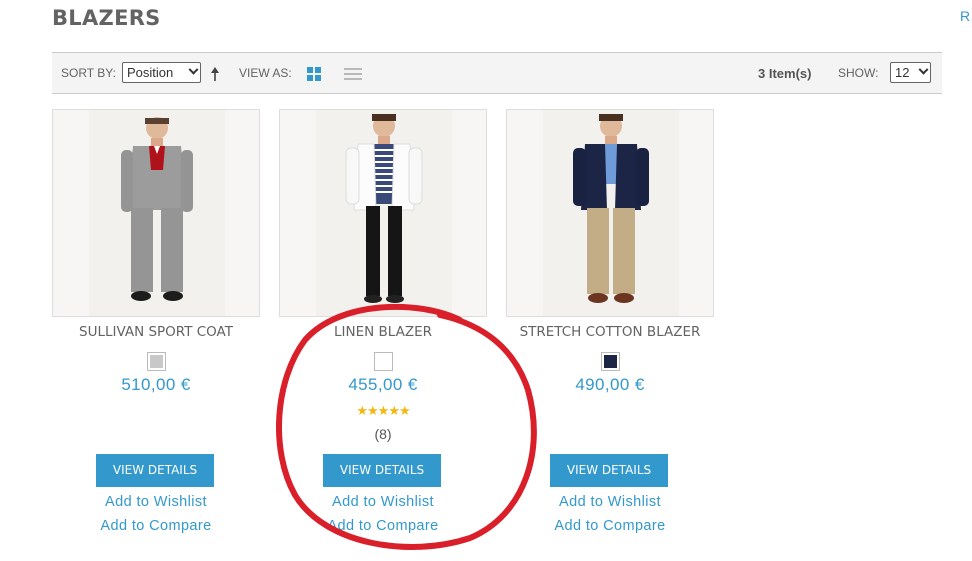  What do you see at coordinates (156, 384) in the screenshot?
I see `product-price: 510,00 €` at bounding box center [156, 384].